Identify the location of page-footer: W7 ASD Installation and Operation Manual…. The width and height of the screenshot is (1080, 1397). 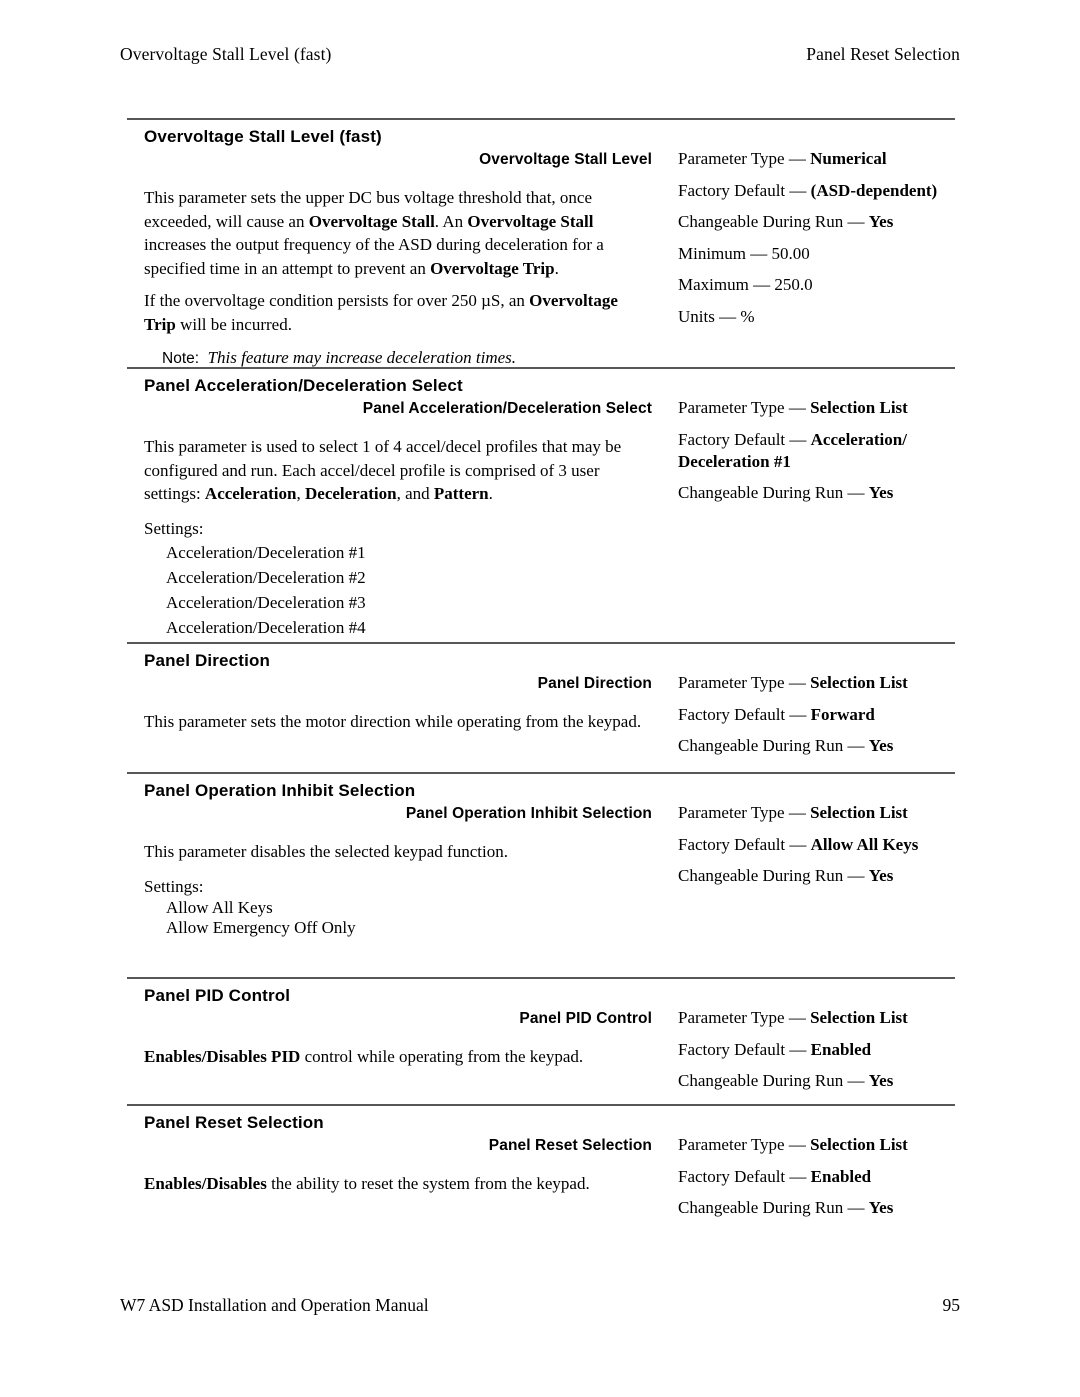
(540, 1305).